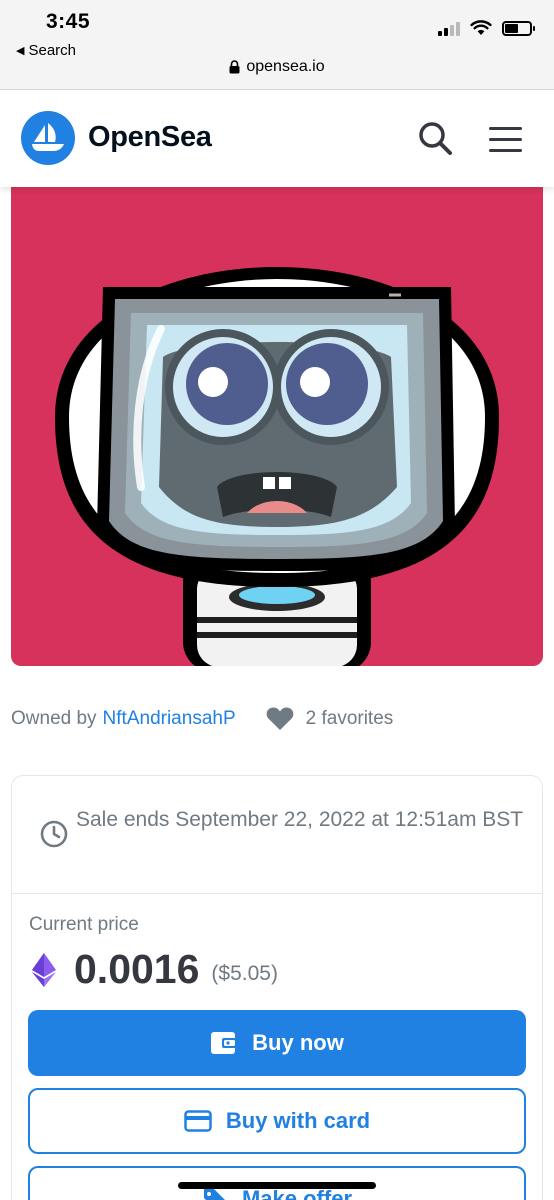  What do you see at coordinates (506, 139) in the screenshot?
I see `hamburger-menu-icon` at bounding box center [506, 139].